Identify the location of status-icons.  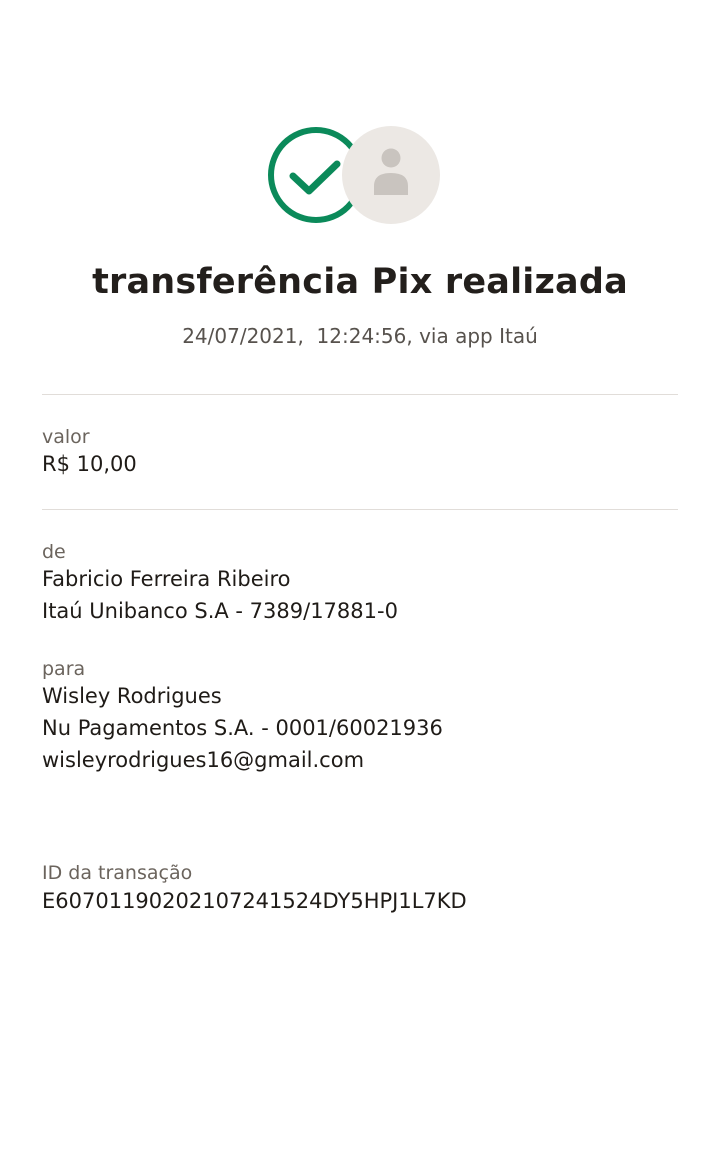
(360, 175).